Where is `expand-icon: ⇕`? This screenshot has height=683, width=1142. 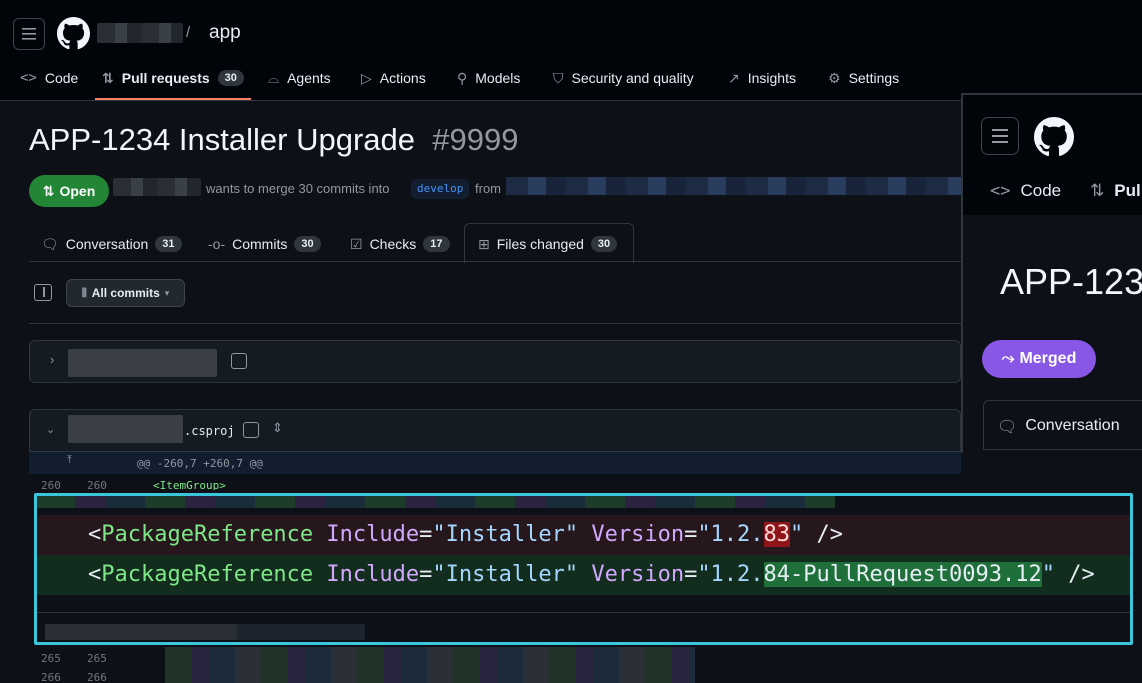 expand-icon: ⇕ is located at coordinates (277, 428).